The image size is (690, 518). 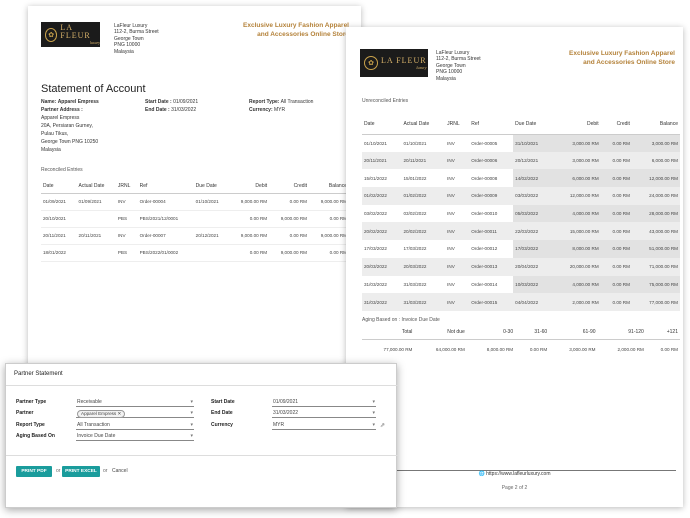 What do you see at coordinates (533, 196) in the screenshot?
I see `table-cell: 03/03/2022` at bounding box center [533, 196].